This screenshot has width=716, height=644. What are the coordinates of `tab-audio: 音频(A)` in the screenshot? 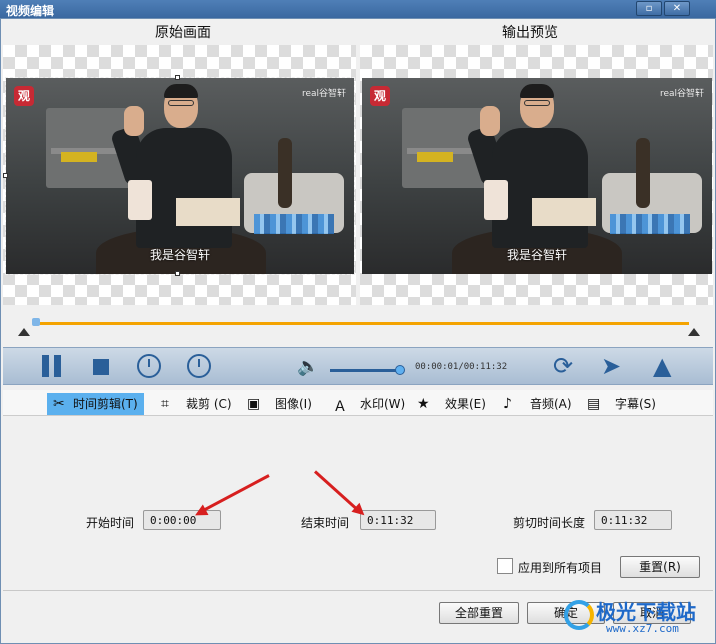 It's located at (551, 404).